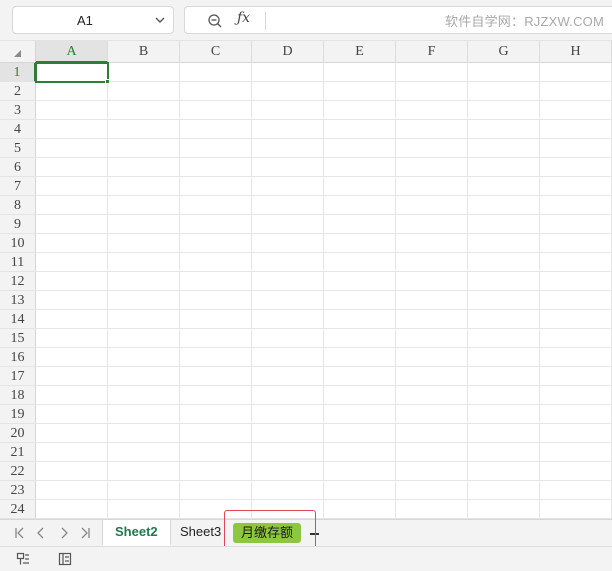 This screenshot has width=612, height=571. I want to click on row-header-14: 14, so click(18, 319).